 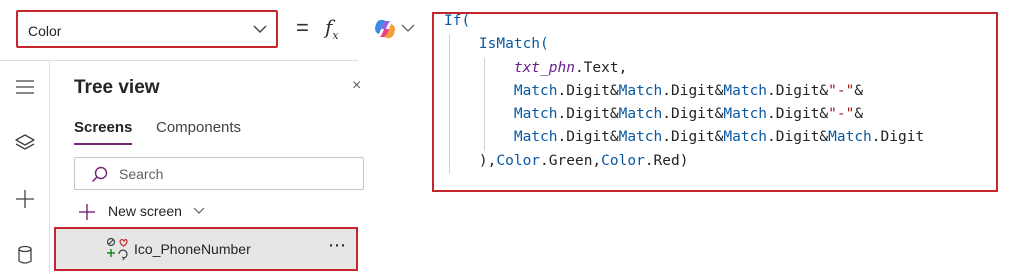 I want to click on left-rail, so click(x=25, y=167).